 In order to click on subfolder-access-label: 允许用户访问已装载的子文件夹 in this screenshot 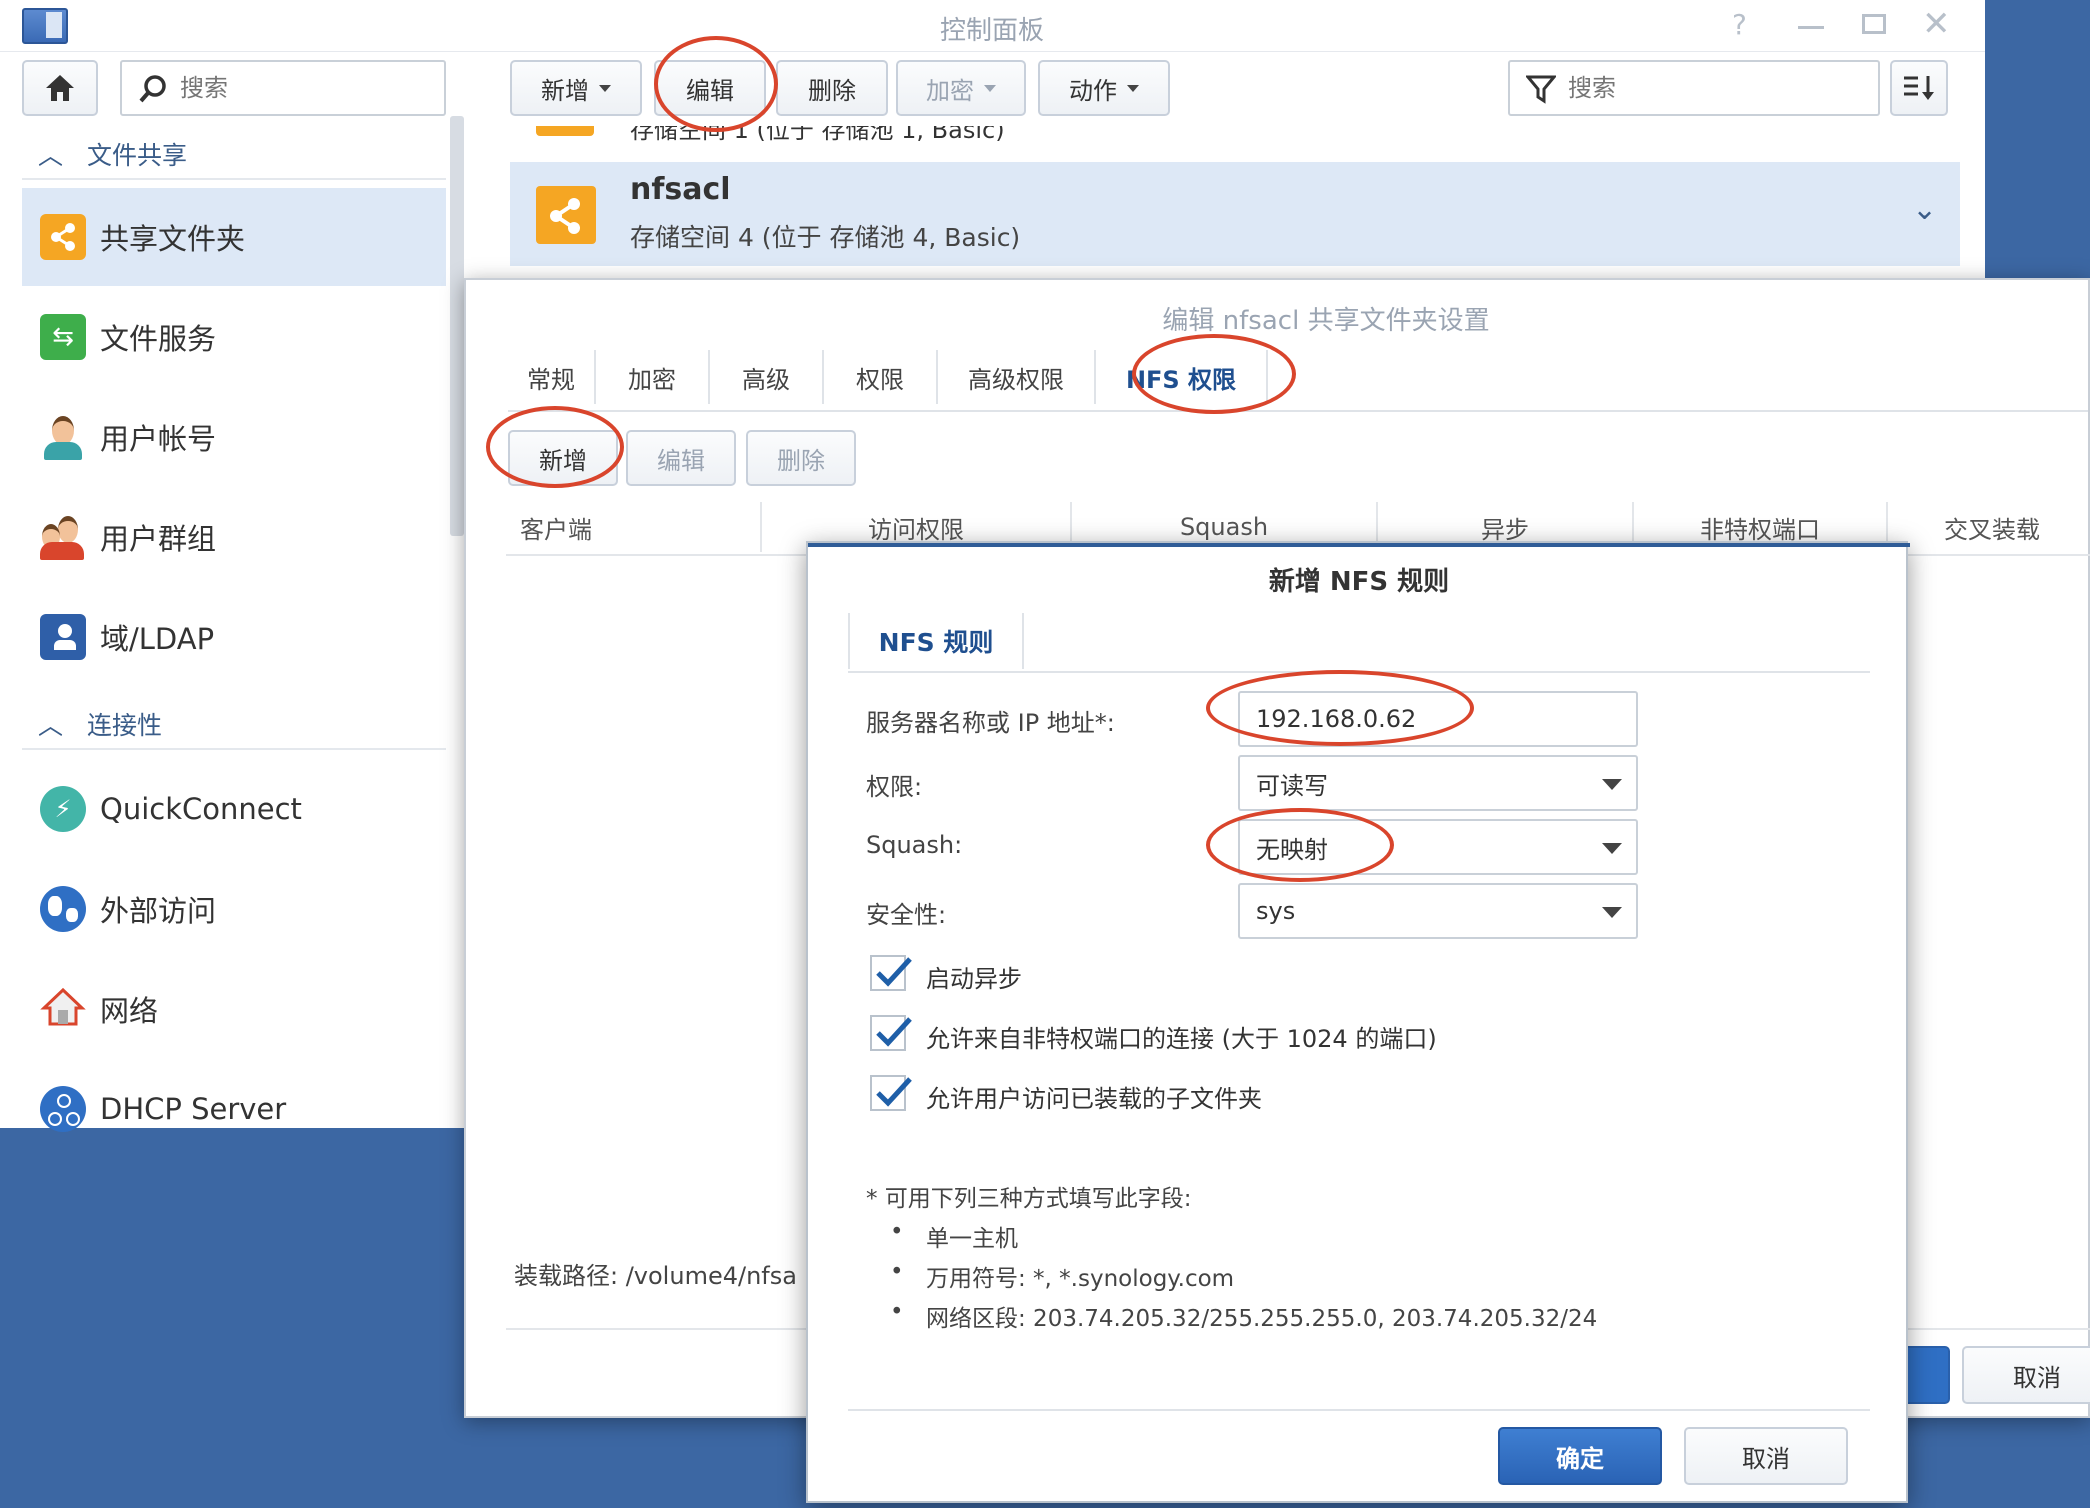, I will do `click(1094, 1099)`.